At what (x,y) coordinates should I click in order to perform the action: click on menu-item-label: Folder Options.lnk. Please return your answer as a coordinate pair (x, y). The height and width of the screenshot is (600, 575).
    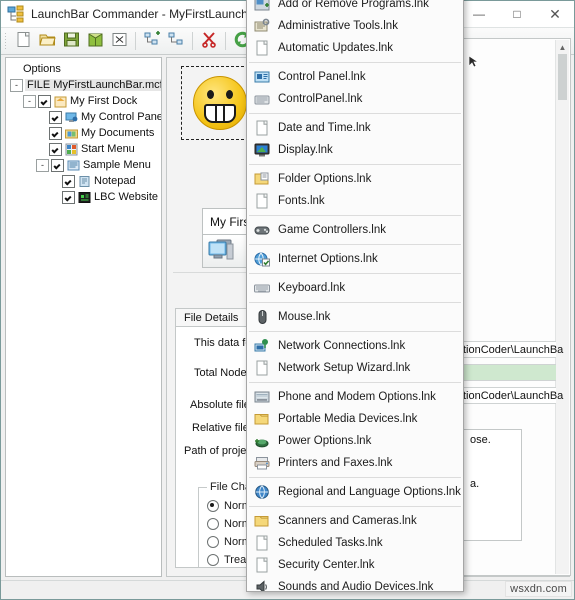
    Looking at the image, I should click on (325, 179).